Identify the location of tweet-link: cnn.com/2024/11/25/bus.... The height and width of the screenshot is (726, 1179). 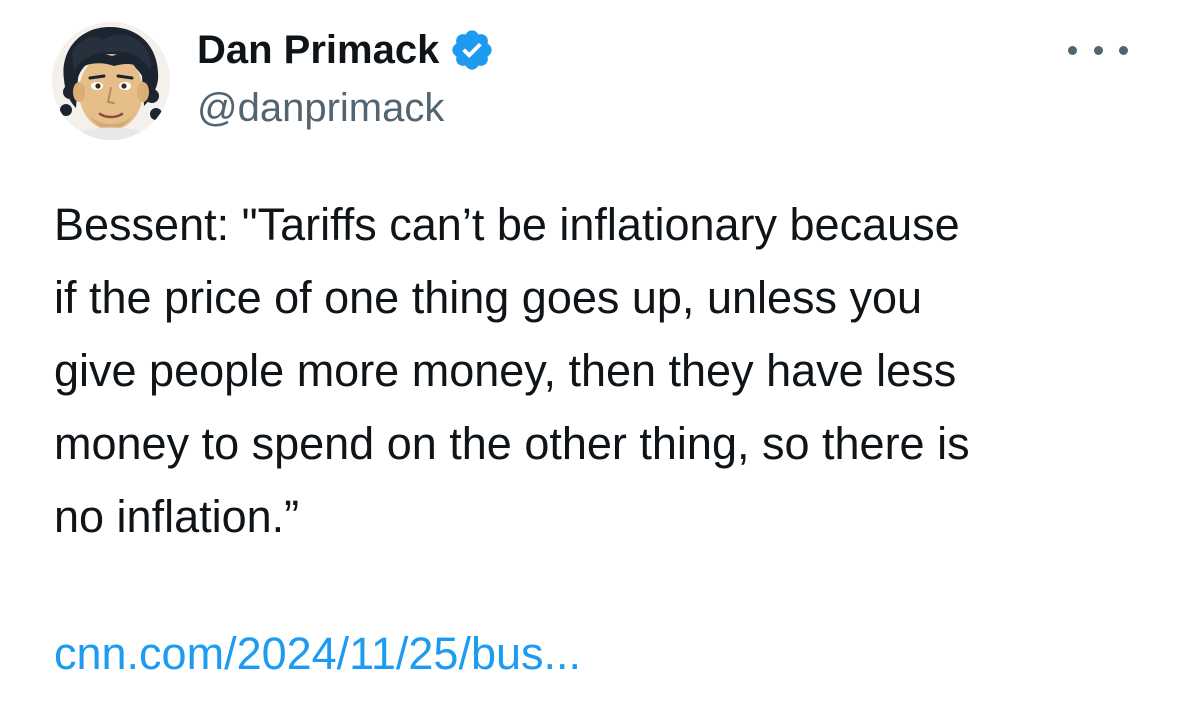
(317, 654).